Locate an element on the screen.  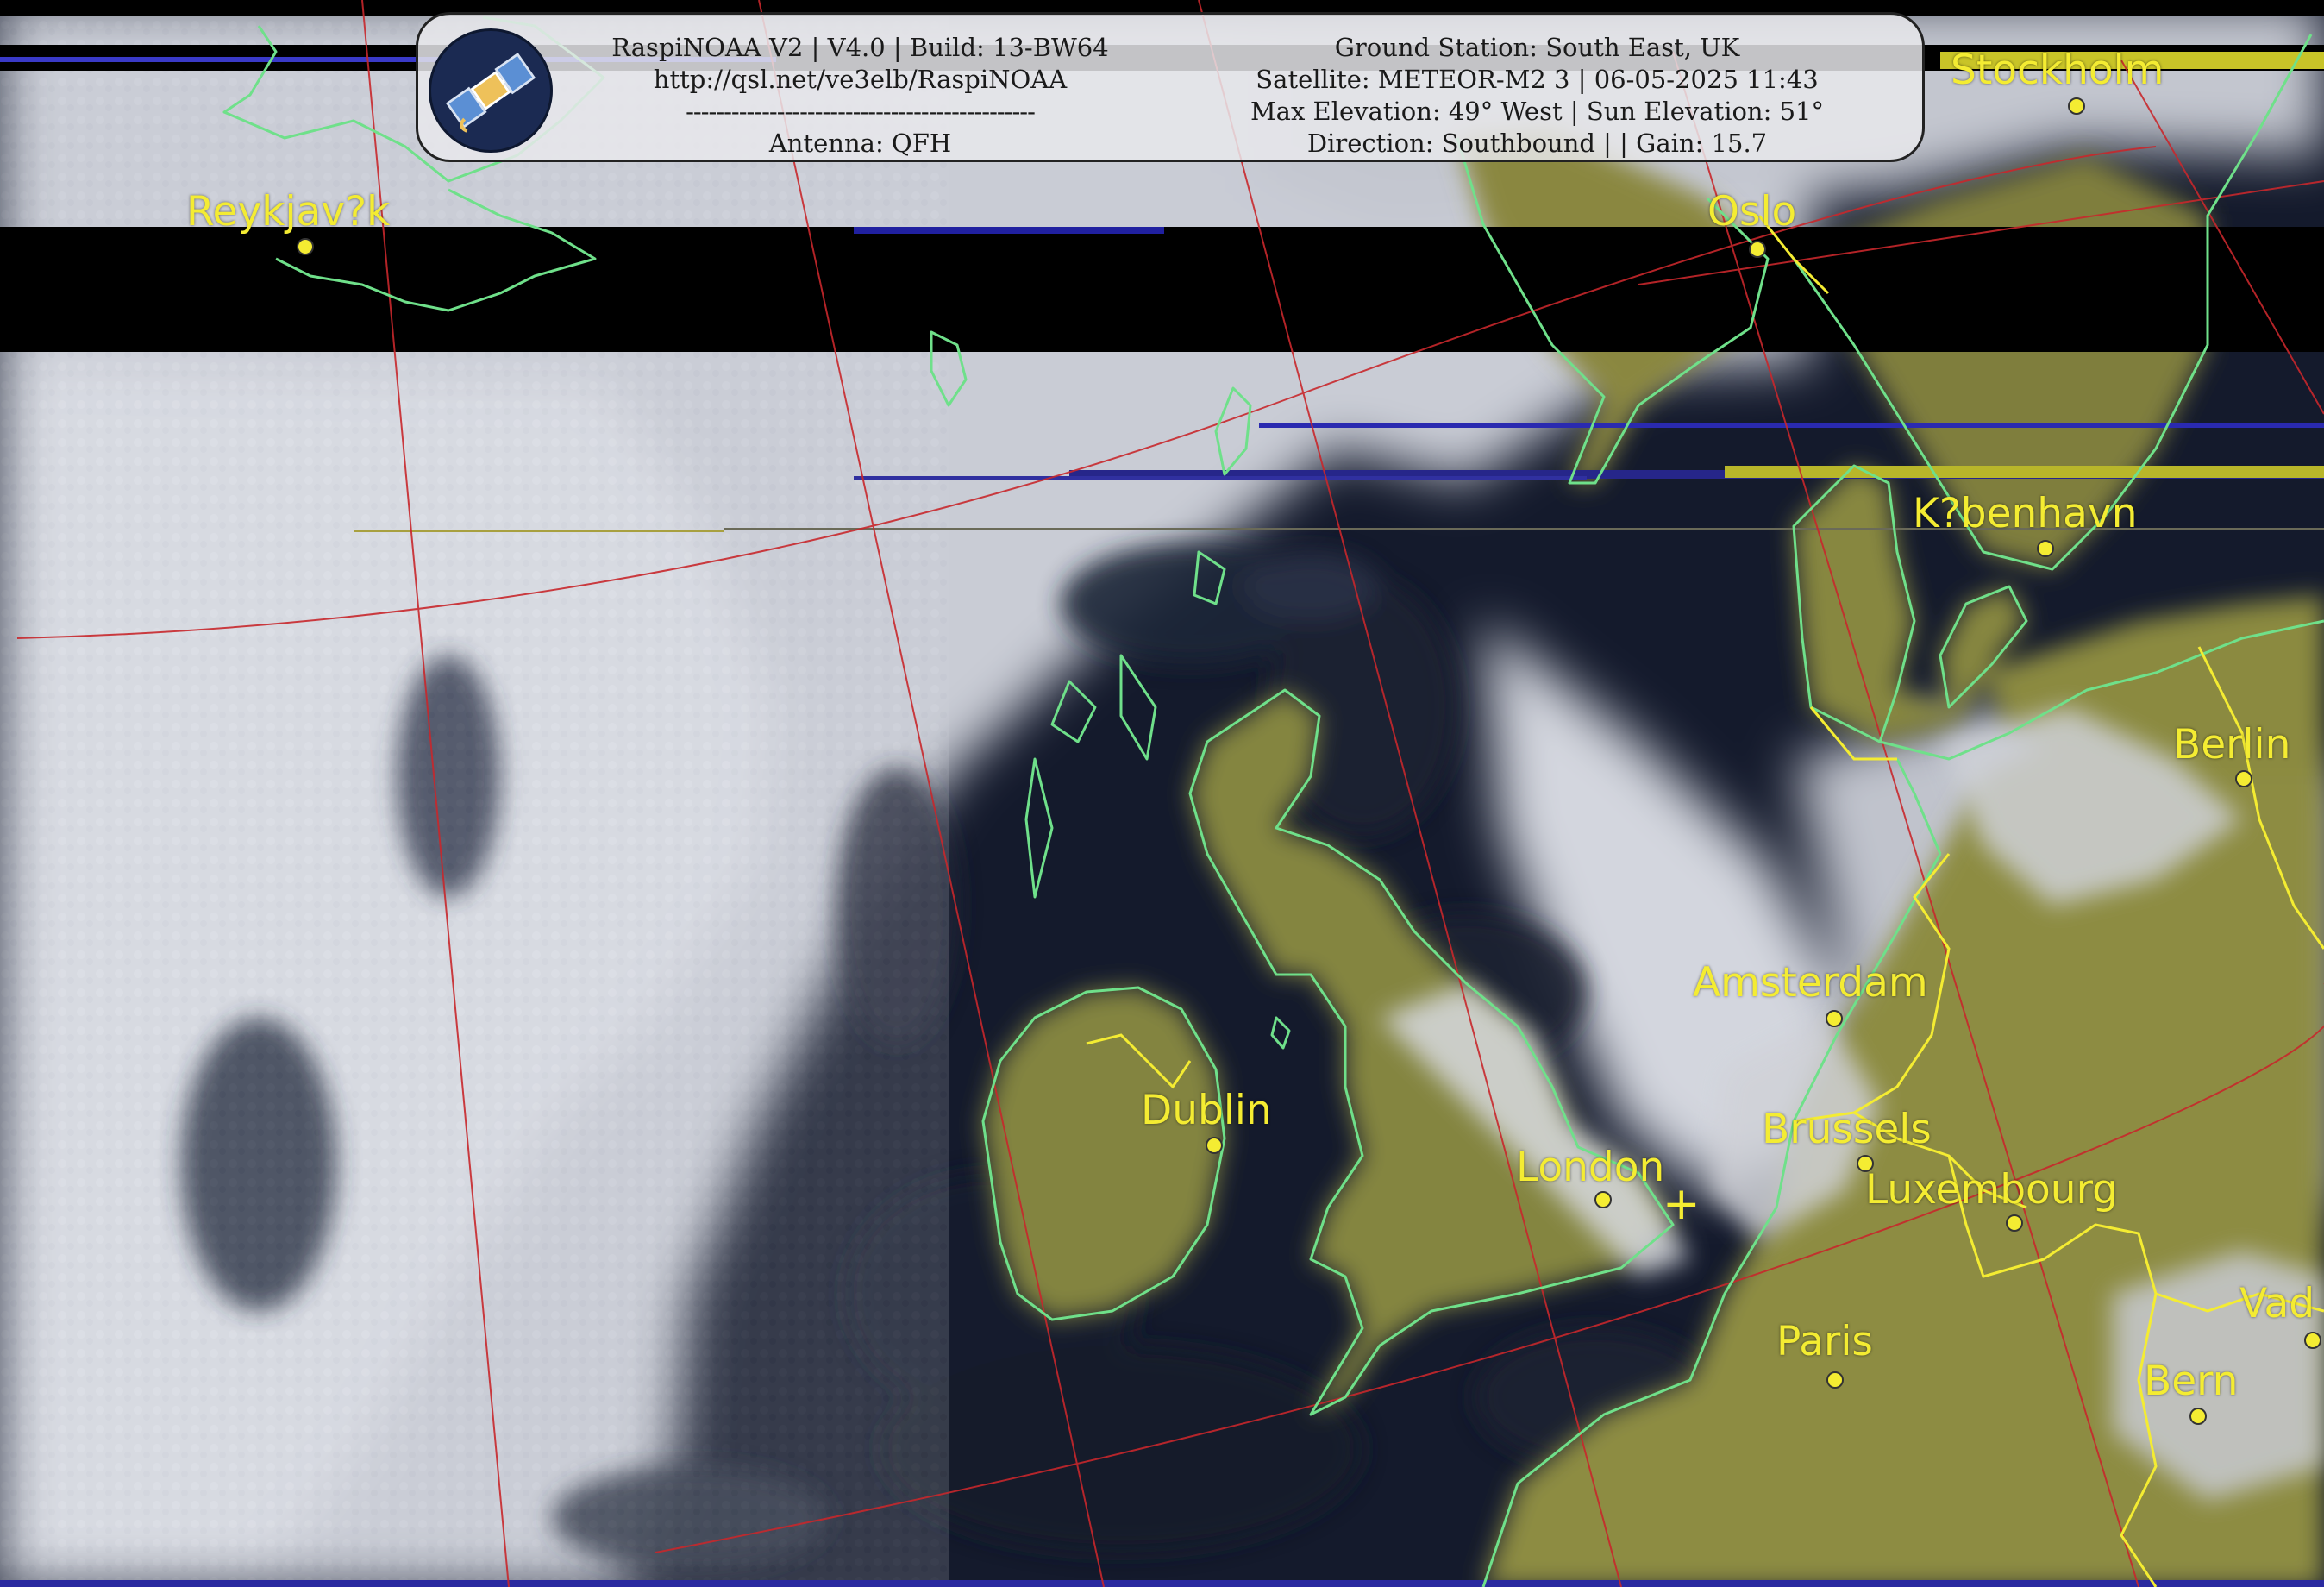
antenna-info: Antenna: QFH is located at coordinates (860, 143).